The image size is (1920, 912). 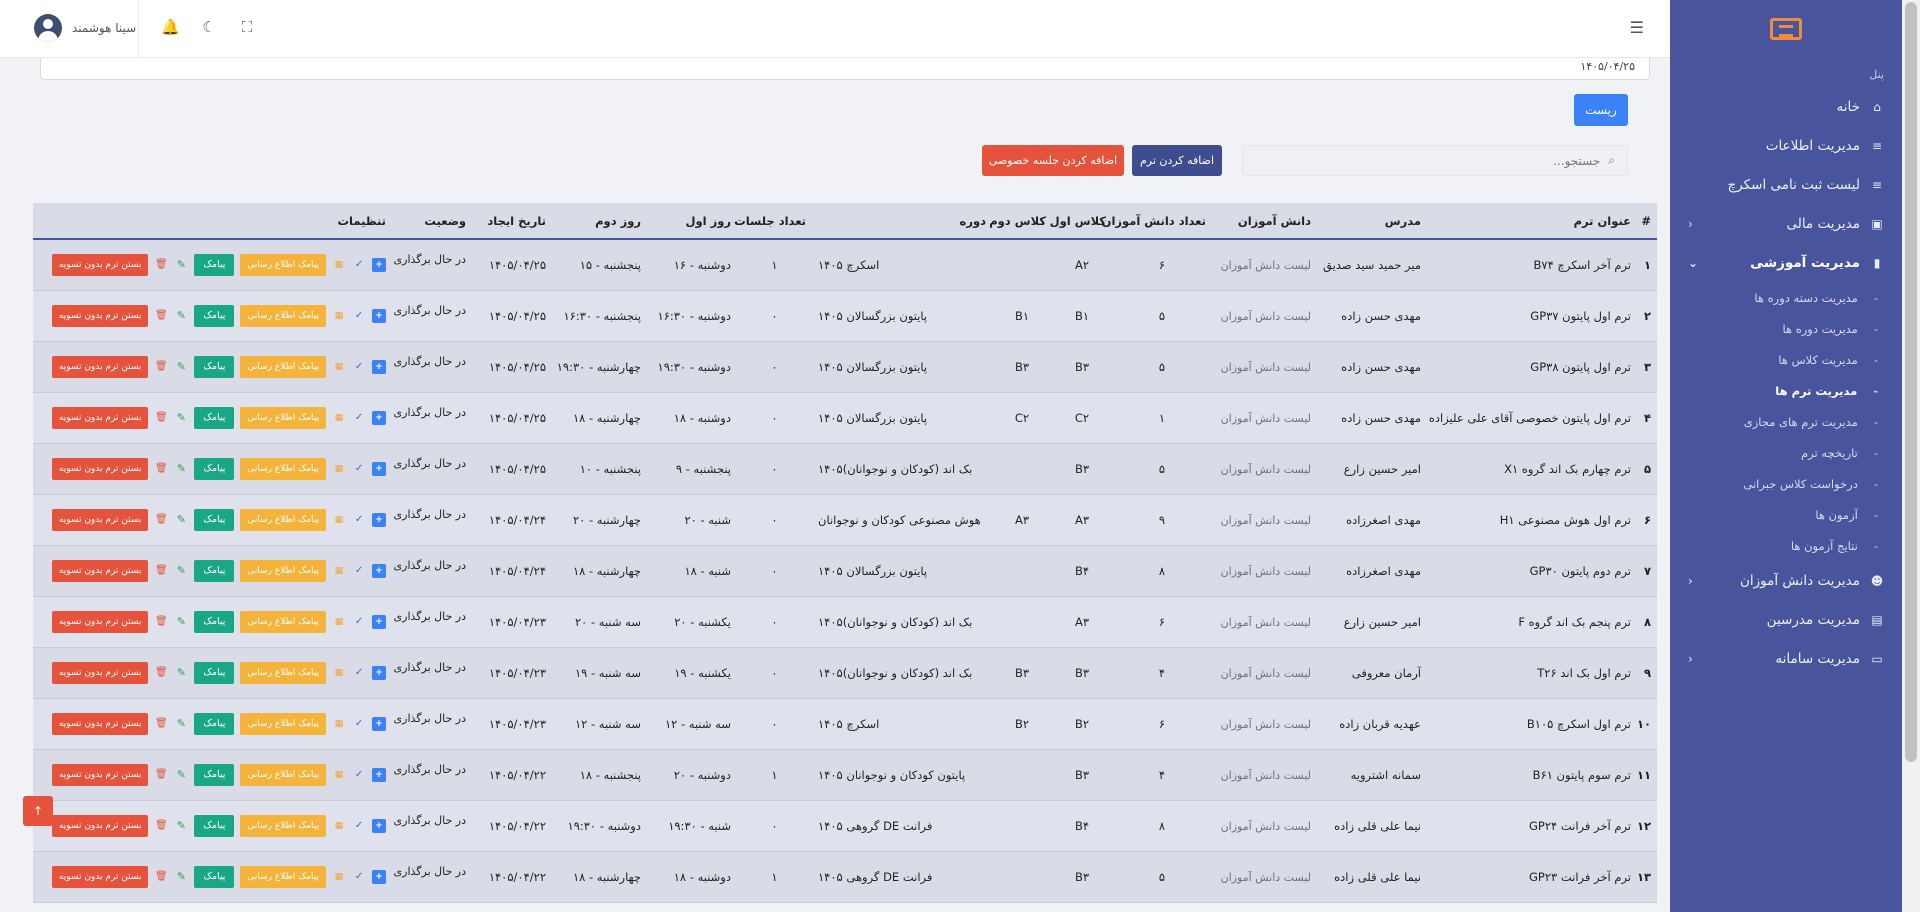 I want to click on sidebar-subitem: - نتایج آزمون ها, so click(x=1786, y=545).